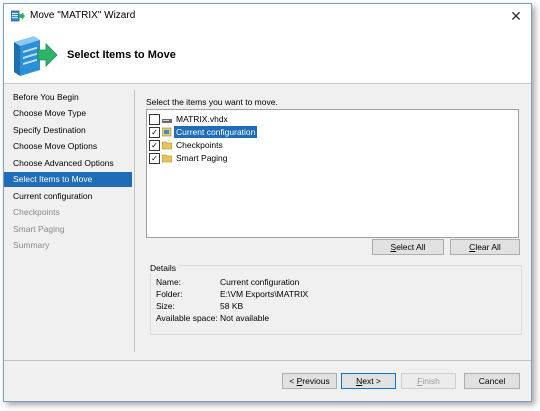 Image resolution: width=540 pixels, height=411 pixels. I want to click on wizard-header: Select Items to Move, so click(267, 56).